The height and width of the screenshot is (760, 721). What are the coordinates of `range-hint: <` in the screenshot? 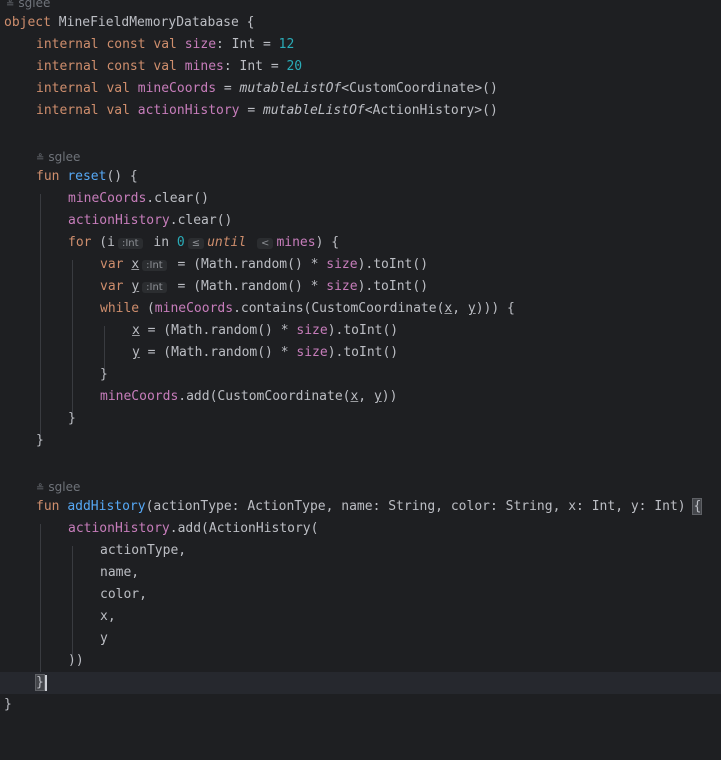 It's located at (265, 243).